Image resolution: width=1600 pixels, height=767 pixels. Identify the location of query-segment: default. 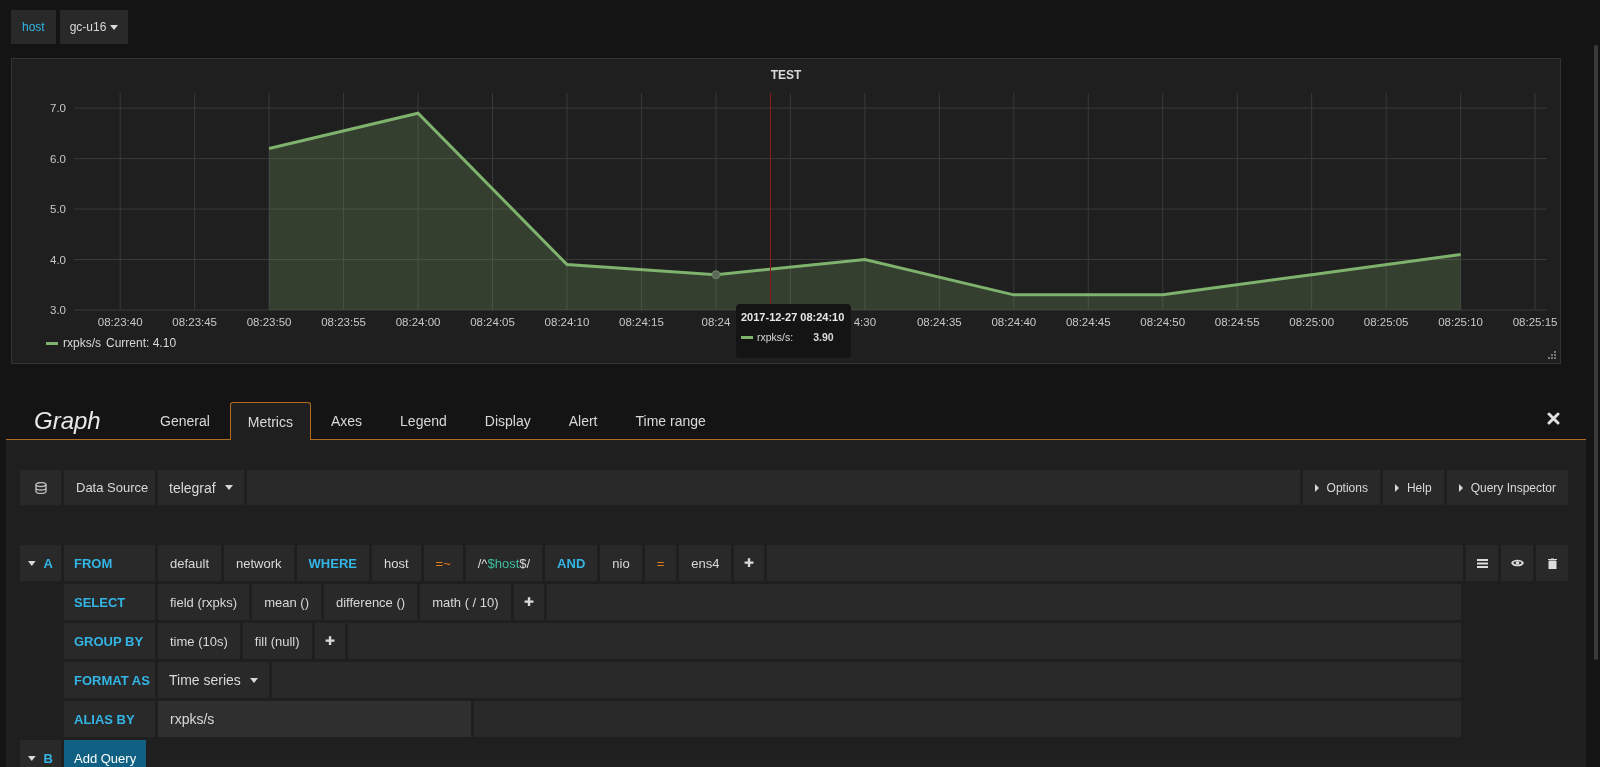
(190, 563).